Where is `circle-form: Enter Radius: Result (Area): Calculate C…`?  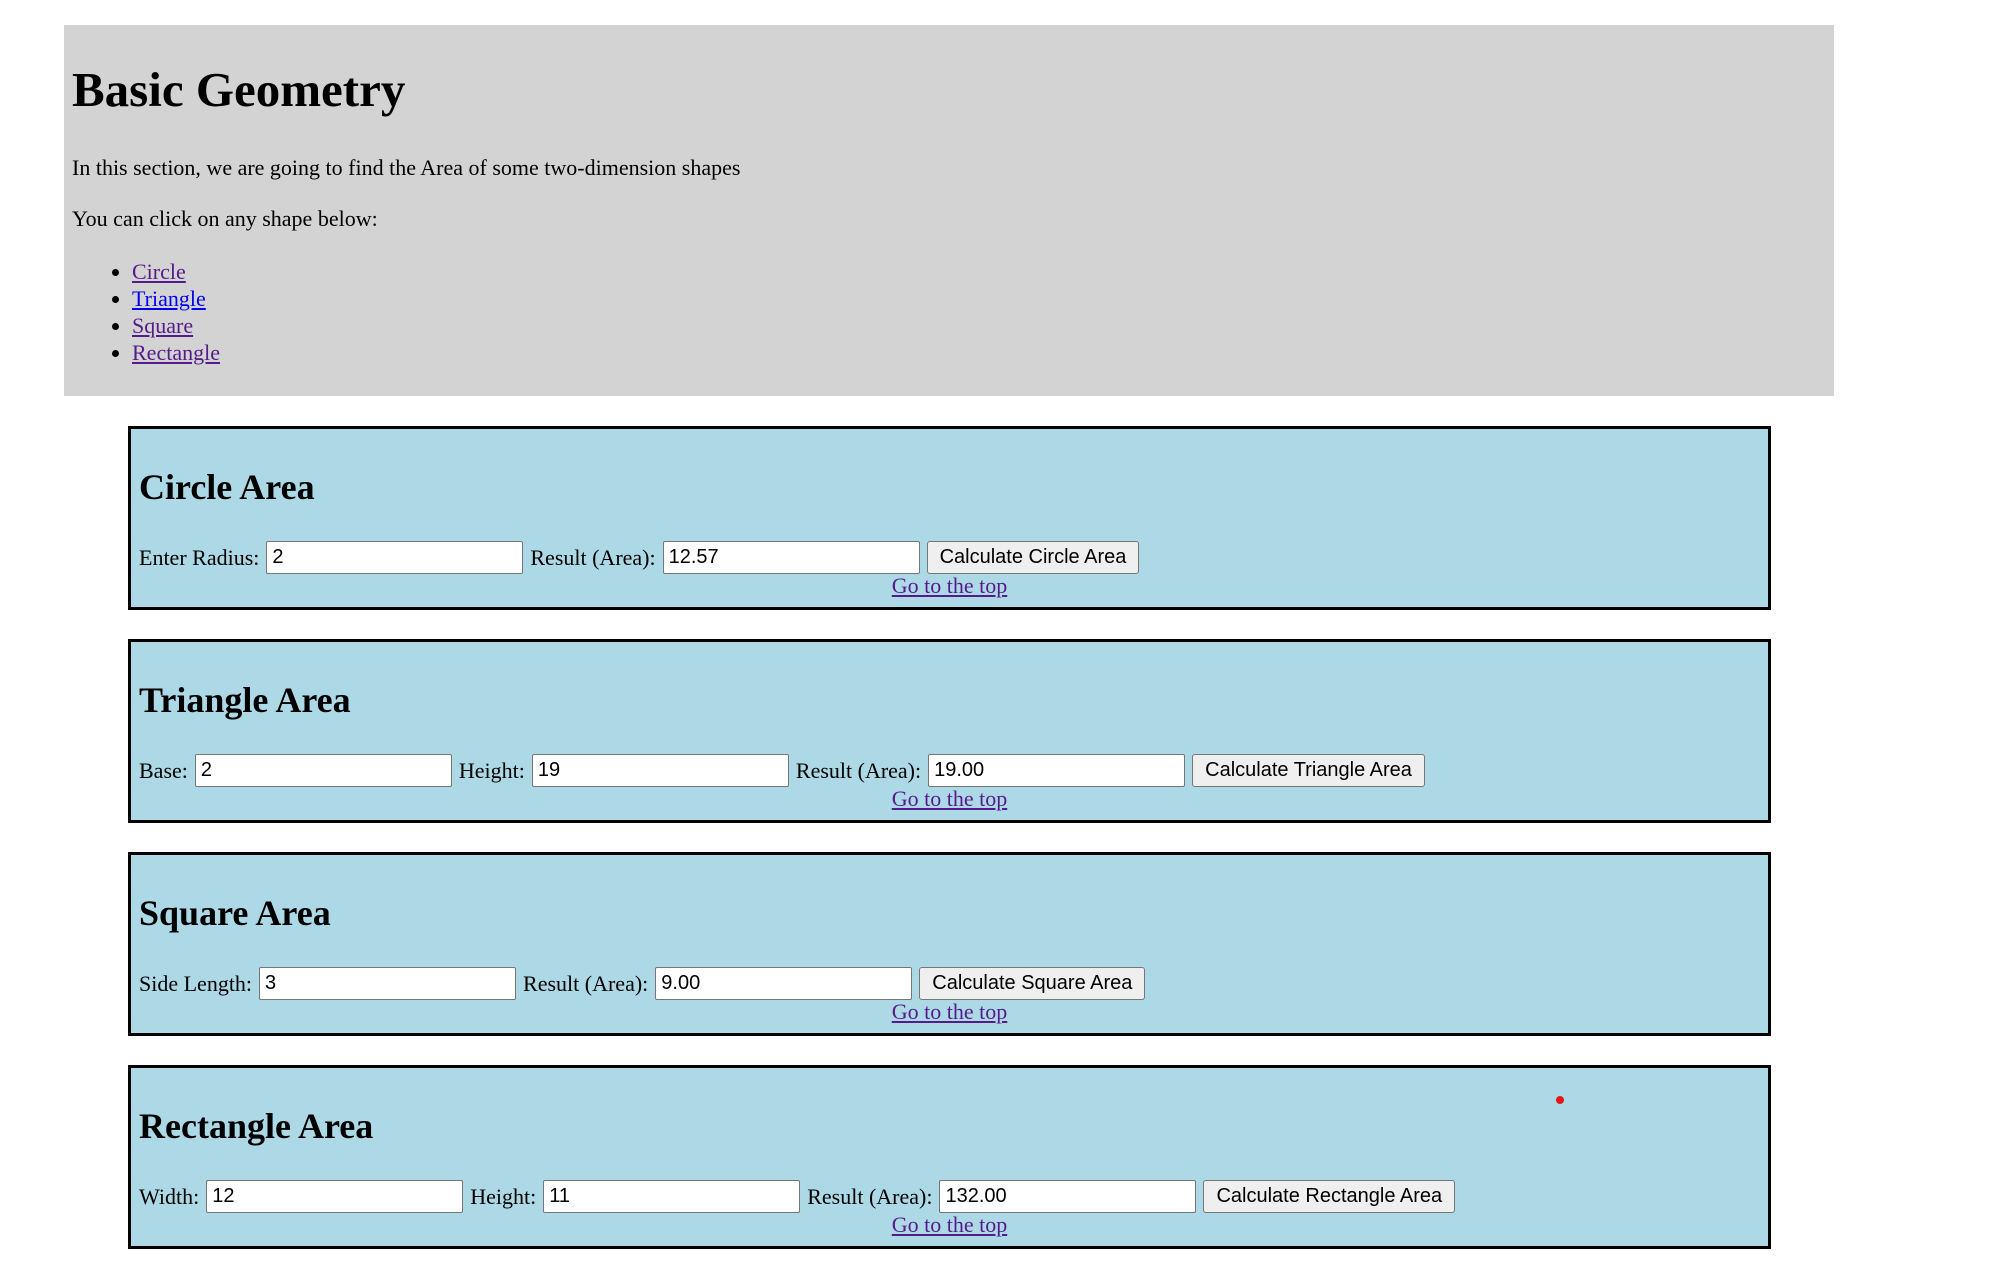
circle-form: Enter Radius: Result (Area): Calculate C… is located at coordinates (639, 557).